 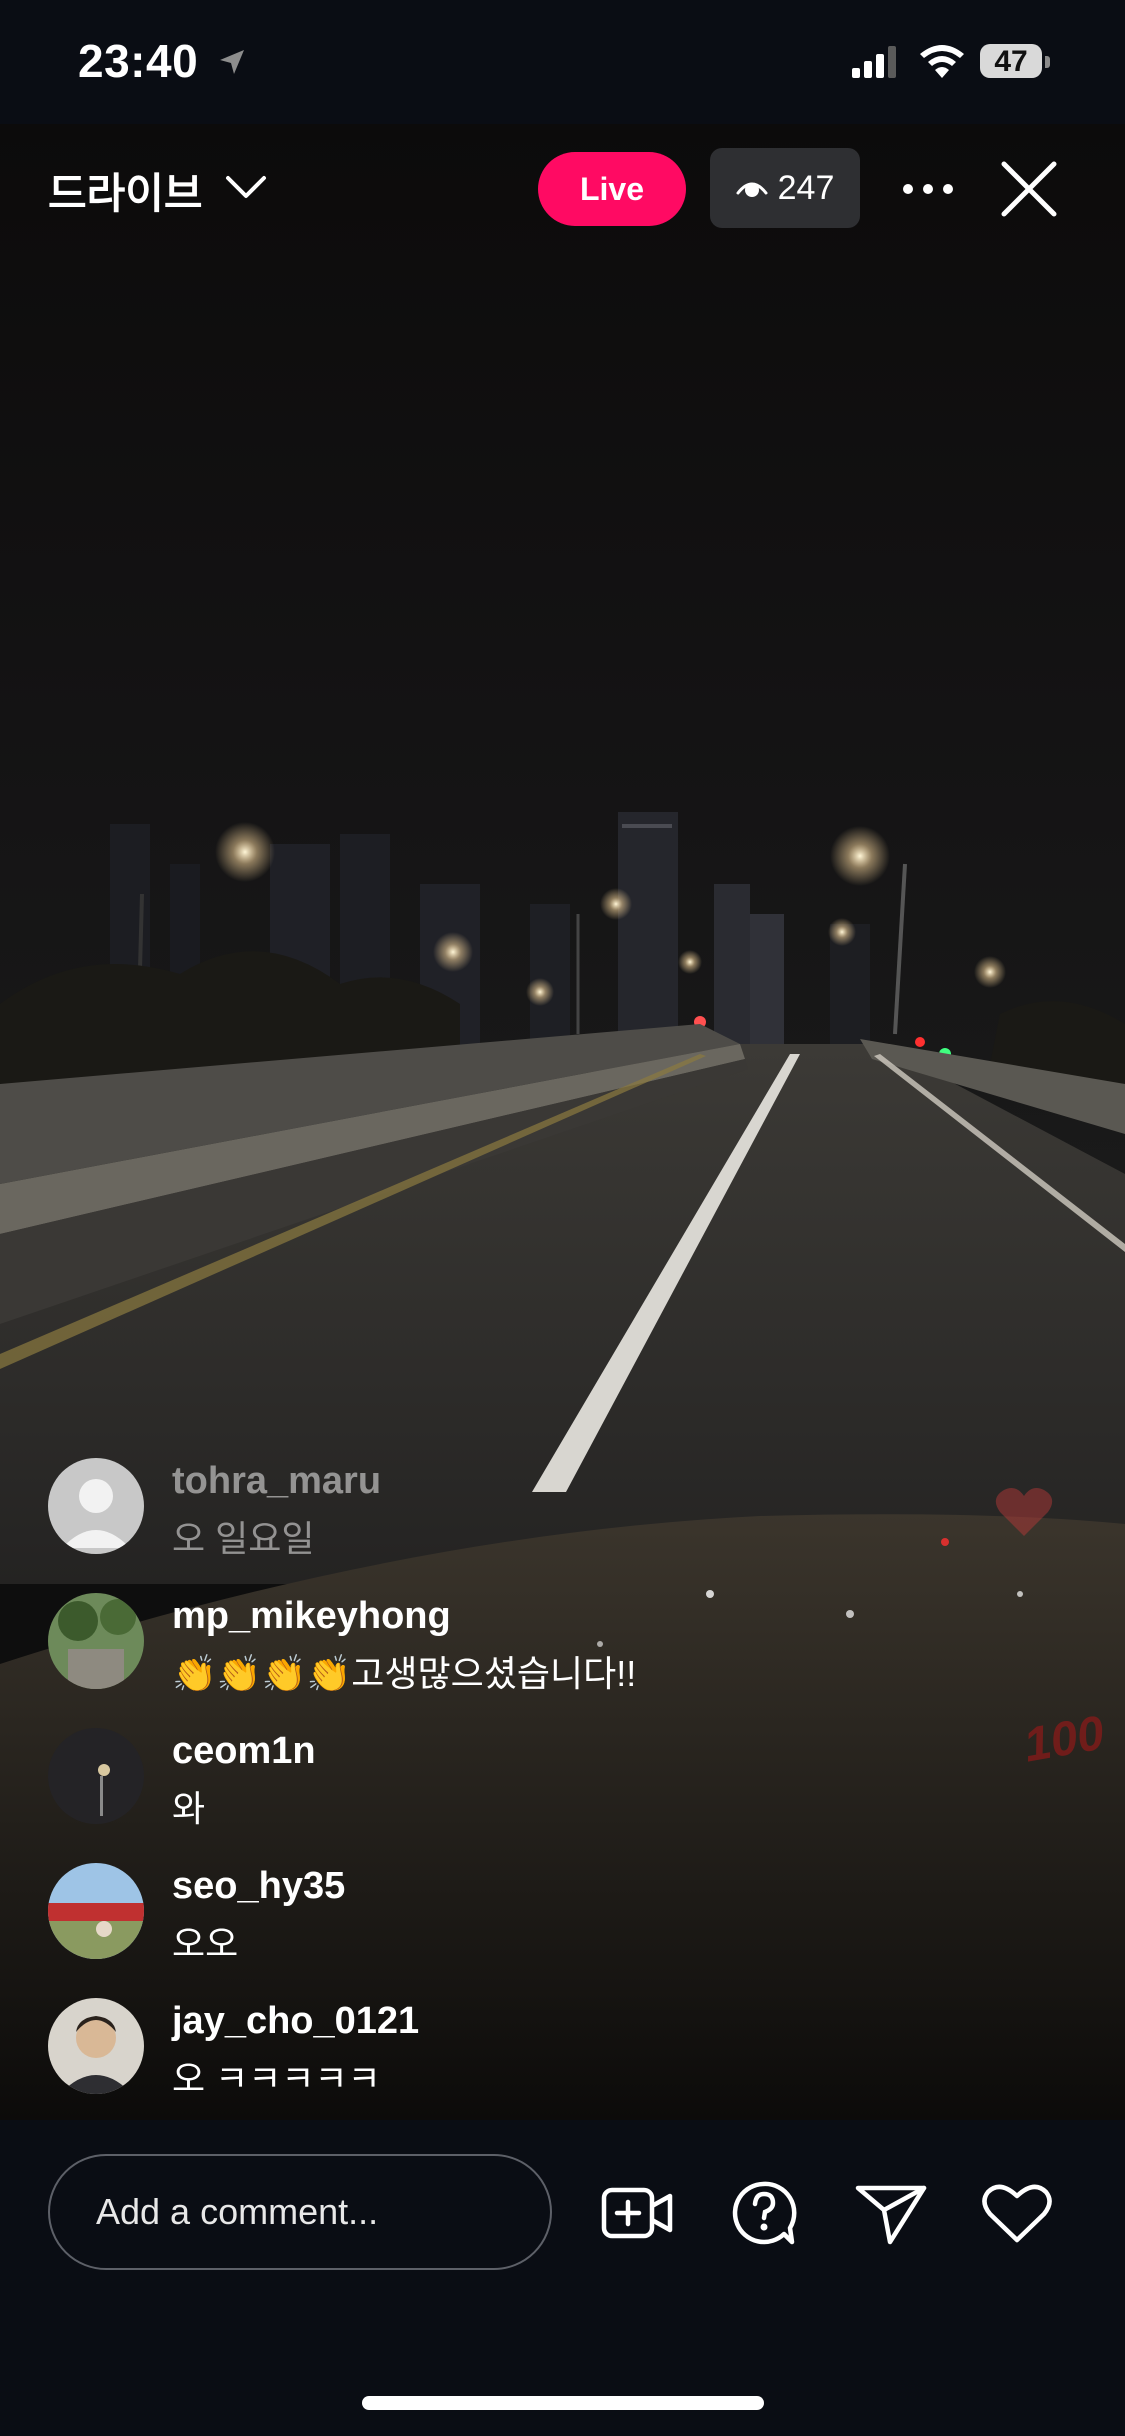 I want to click on comment-item: tohra_maru 오 일요일, so click(x=548, y=1525).